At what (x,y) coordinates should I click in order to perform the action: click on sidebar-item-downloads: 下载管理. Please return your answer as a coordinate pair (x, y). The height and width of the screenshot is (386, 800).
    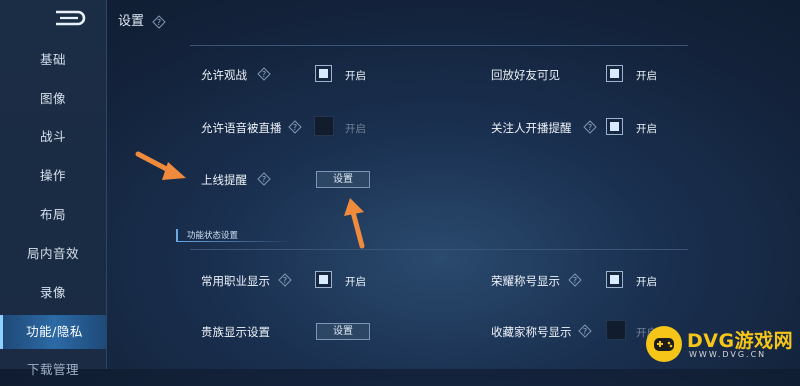
    Looking at the image, I should click on (53, 370).